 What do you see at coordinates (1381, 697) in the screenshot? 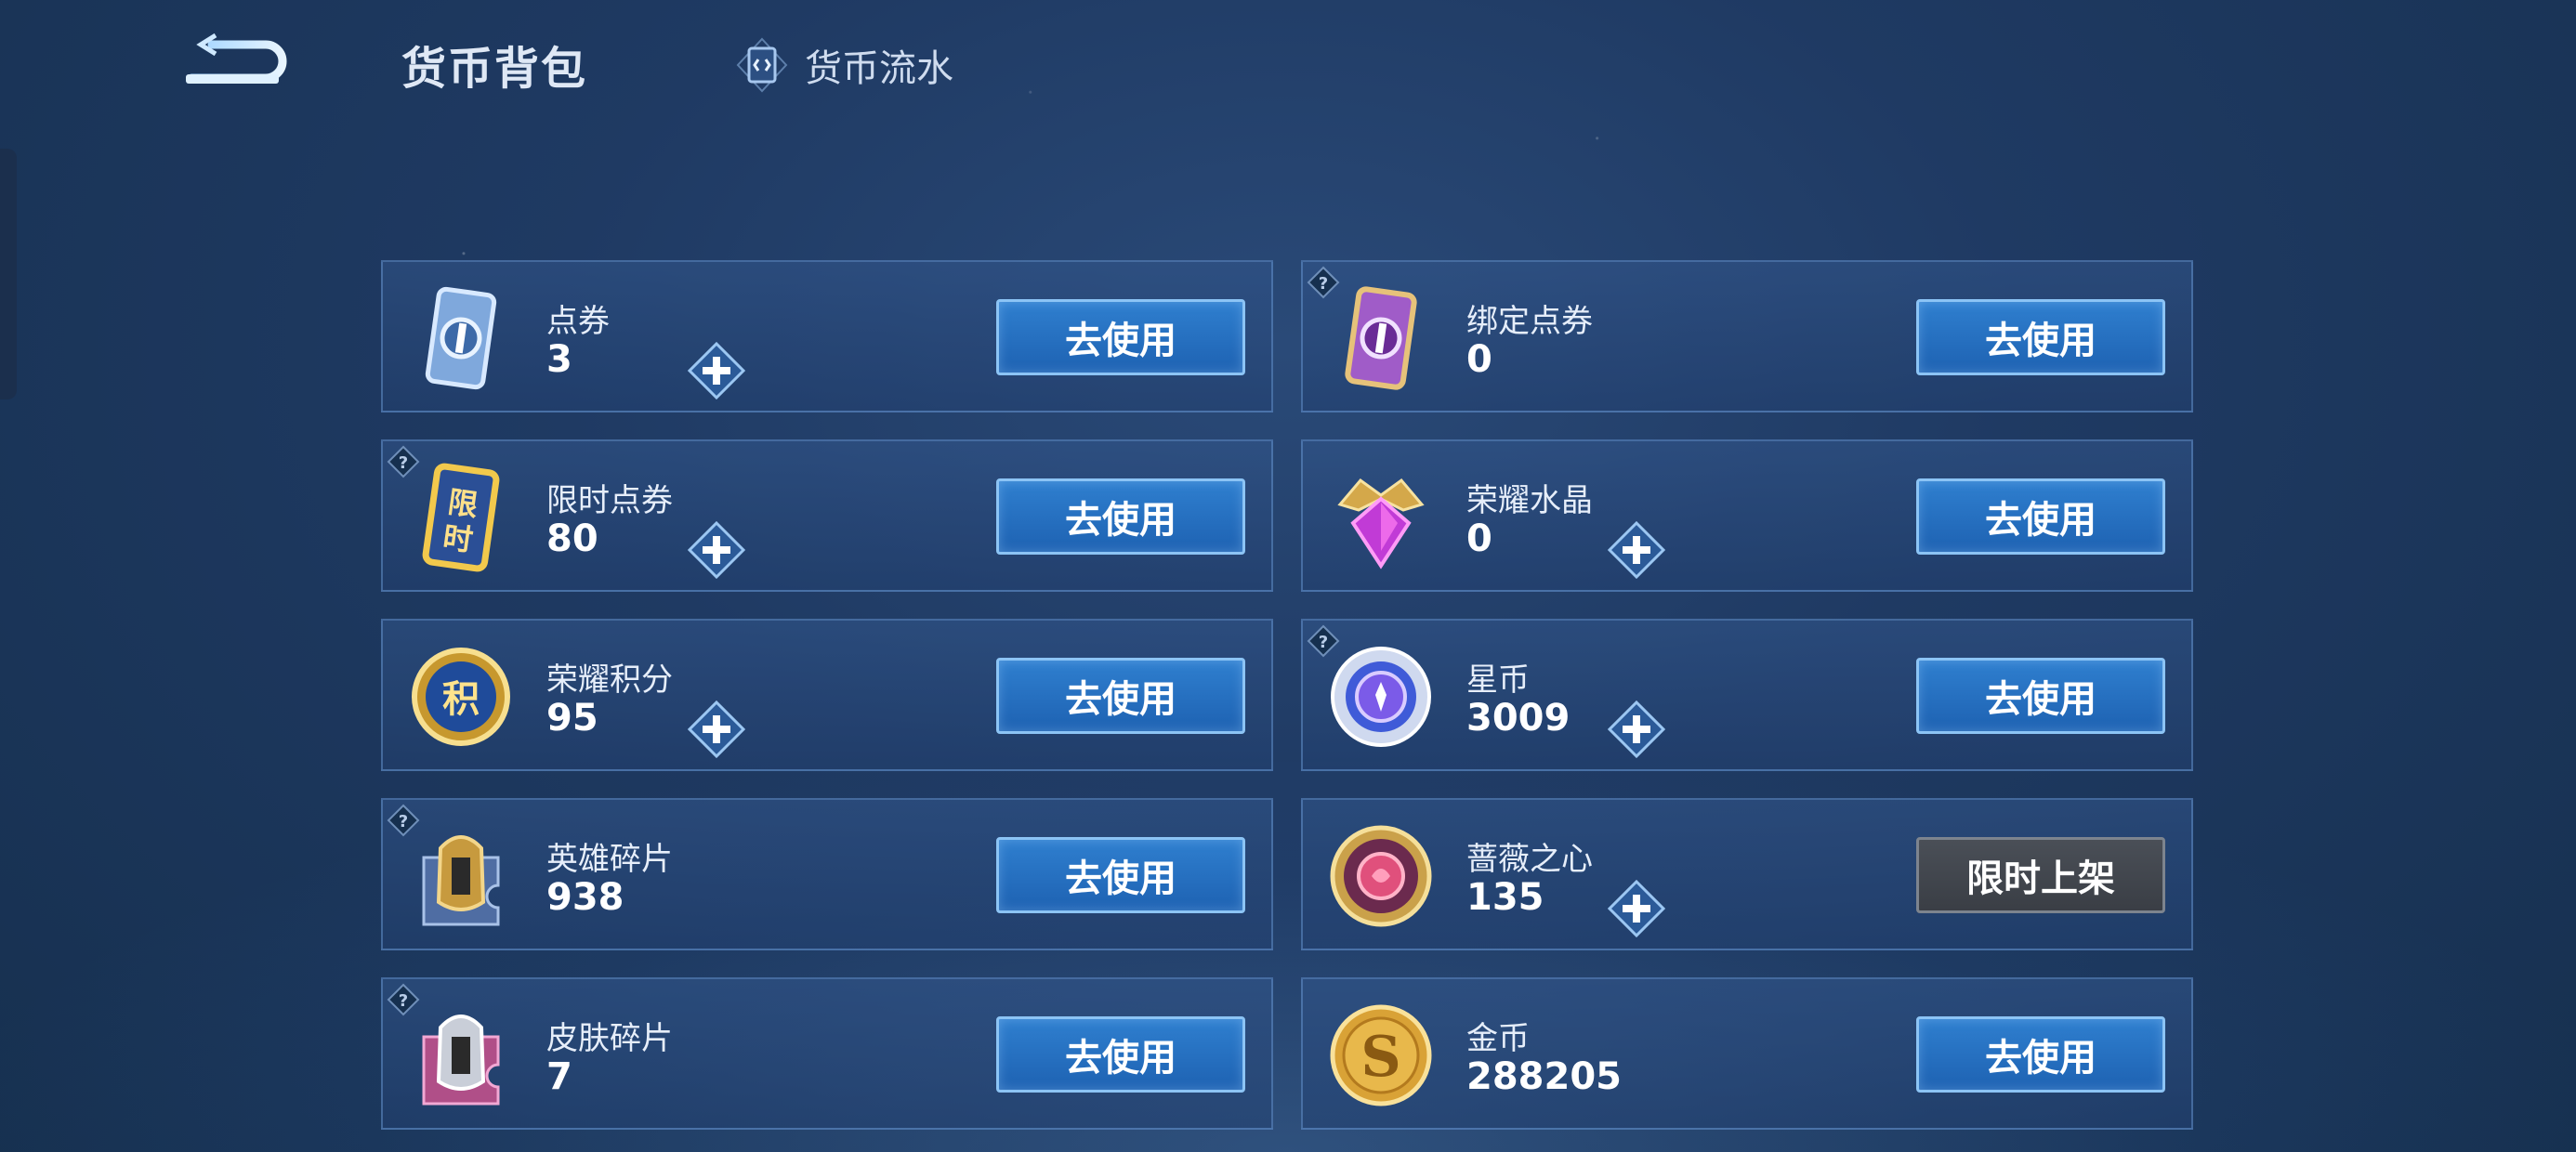
I see `star-coin-icon` at bounding box center [1381, 697].